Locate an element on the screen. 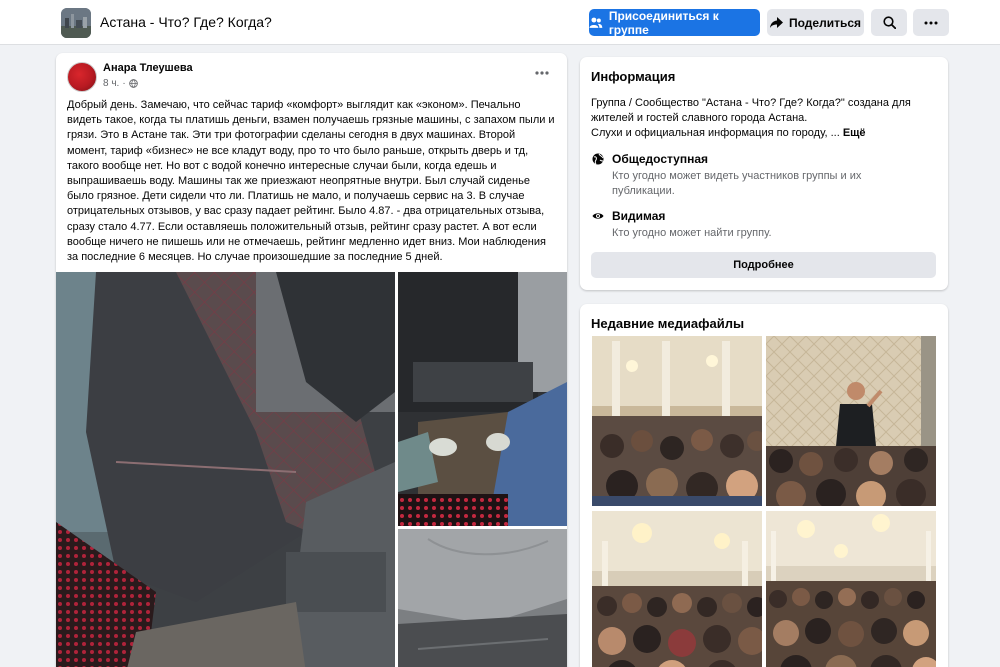 Image resolution: width=1000 pixels, height=667 pixels. more-options-button is located at coordinates (931, 22).